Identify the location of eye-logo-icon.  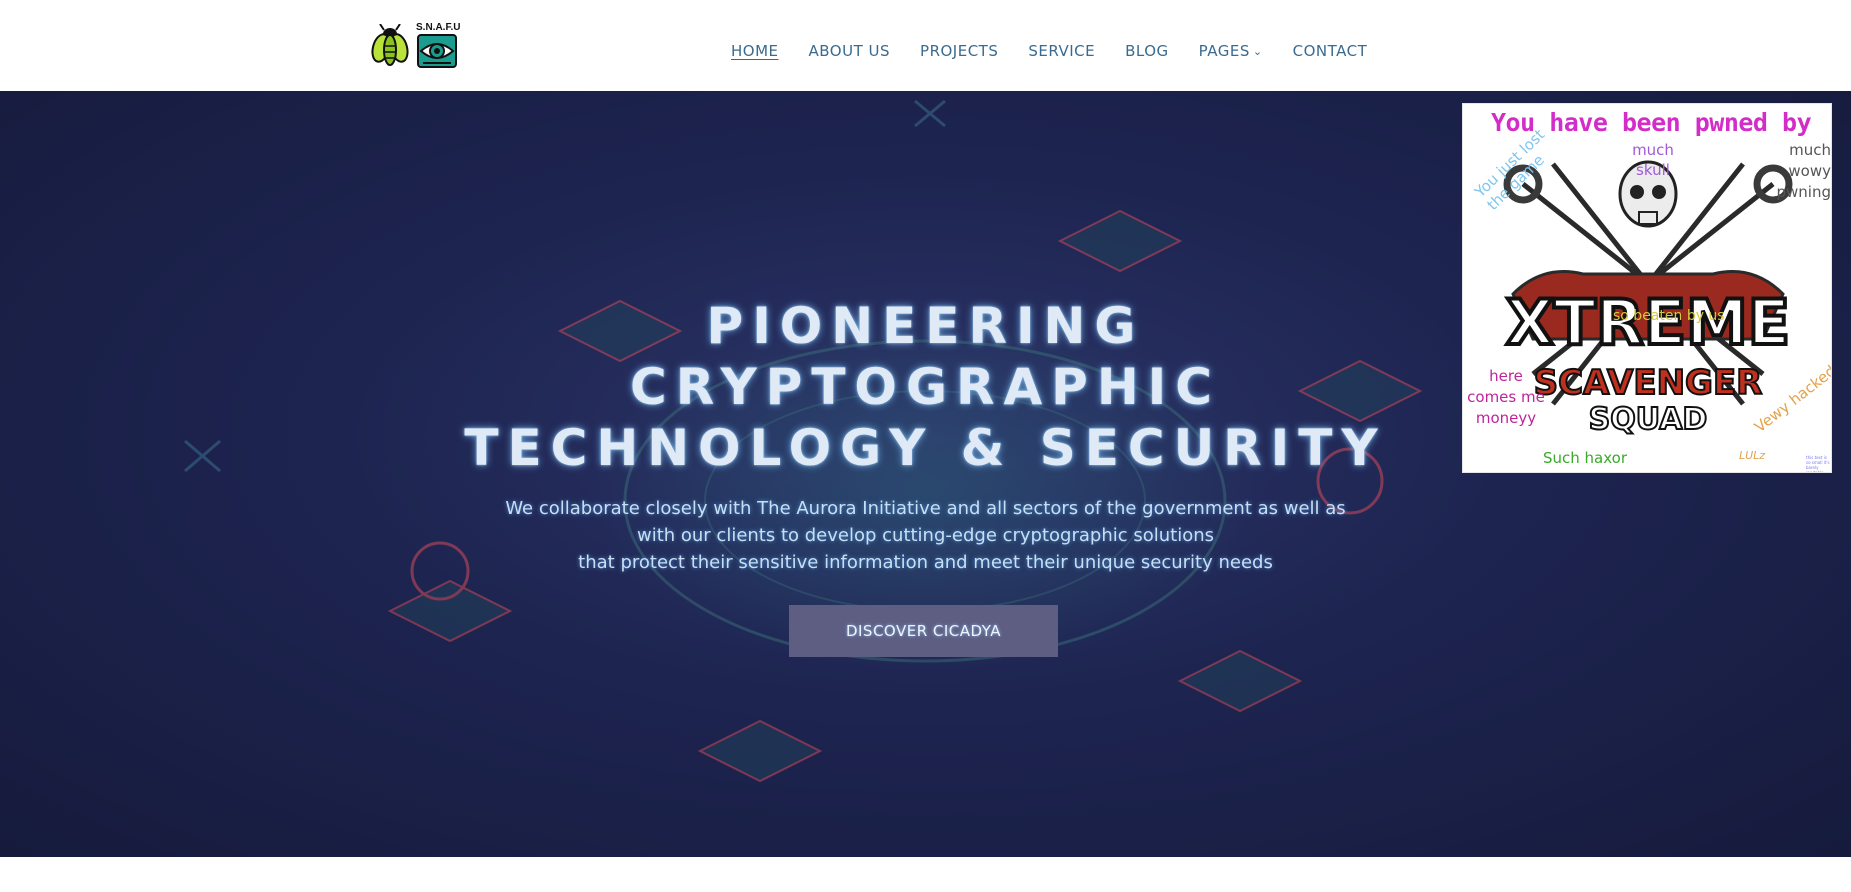
(437, 51).